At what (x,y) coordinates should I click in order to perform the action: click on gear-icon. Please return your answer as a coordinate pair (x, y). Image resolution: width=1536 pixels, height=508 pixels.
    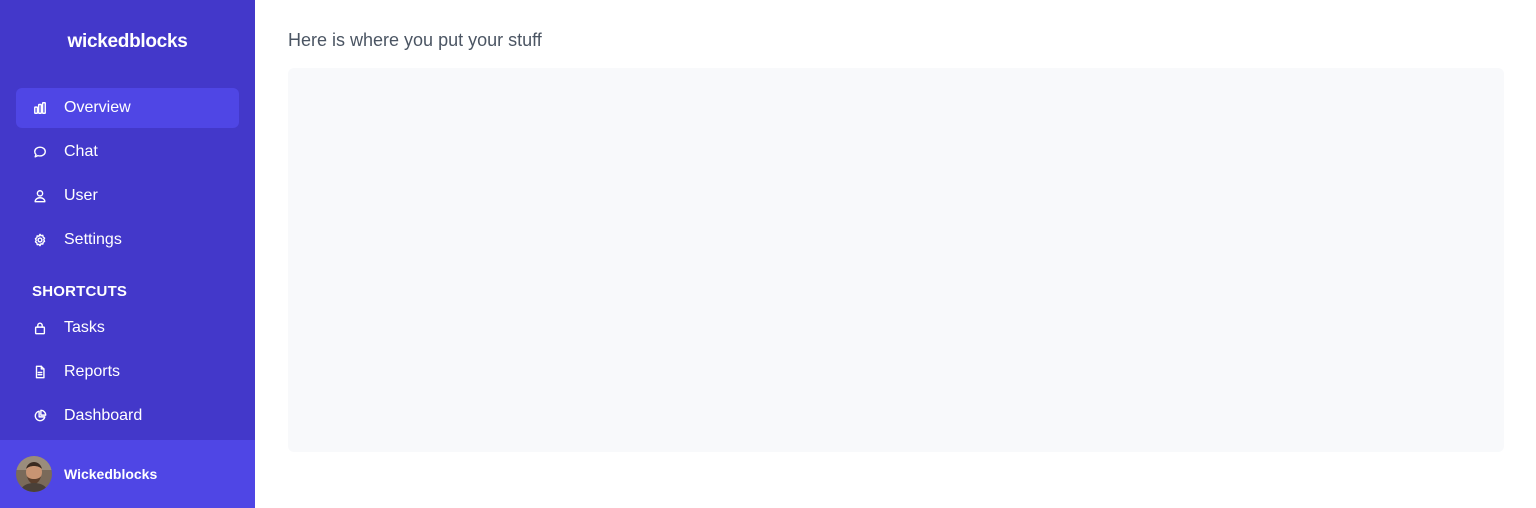
    Looking at the image, I should click on (40, 240).